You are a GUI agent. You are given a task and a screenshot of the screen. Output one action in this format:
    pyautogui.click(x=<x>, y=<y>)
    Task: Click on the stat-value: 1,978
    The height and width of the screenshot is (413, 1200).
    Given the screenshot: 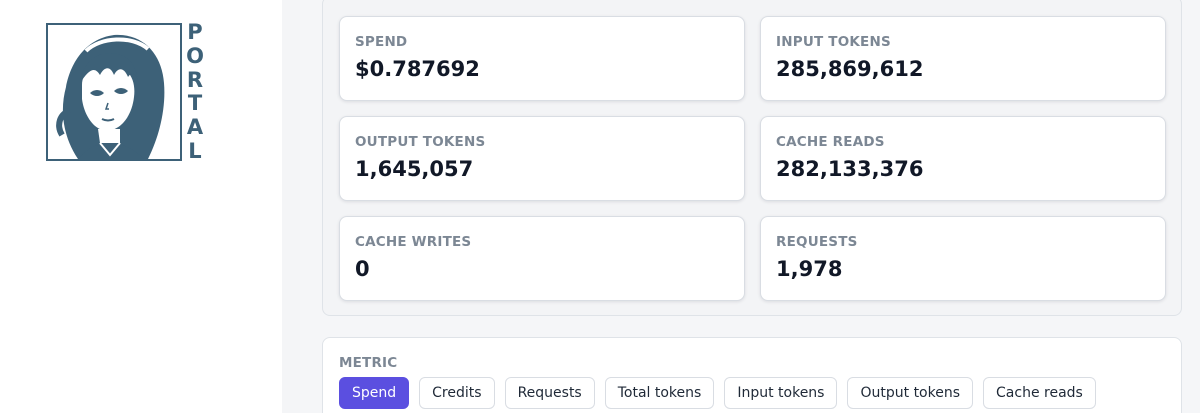 What is the action you would take?
    pyautogui.click(x=809, y=269)
    